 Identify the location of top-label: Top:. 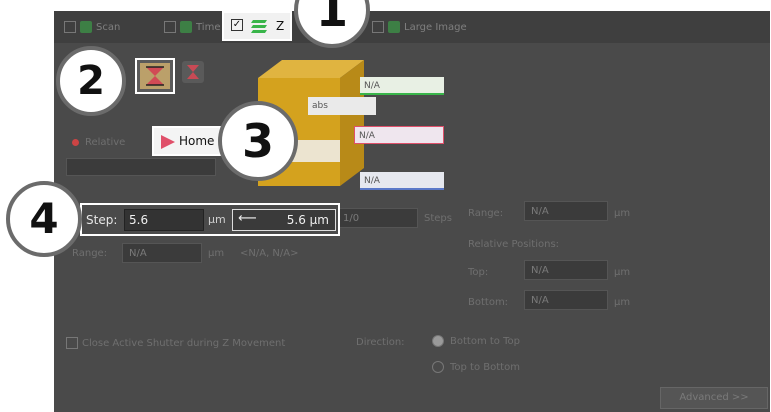
(478, 272).